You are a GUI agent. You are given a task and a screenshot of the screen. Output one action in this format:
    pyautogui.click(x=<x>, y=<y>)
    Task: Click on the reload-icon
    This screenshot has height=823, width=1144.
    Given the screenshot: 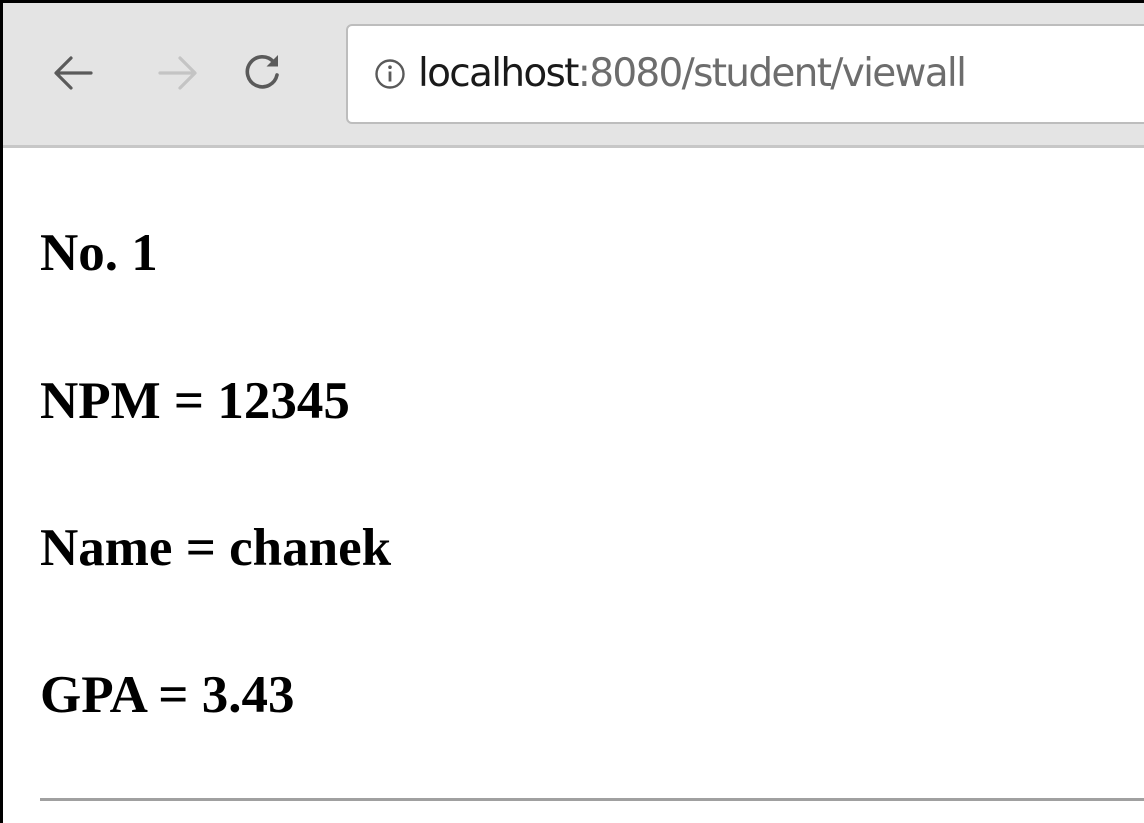 What is the action you would take?
    pyautogui.click(x=262, y=72)
    